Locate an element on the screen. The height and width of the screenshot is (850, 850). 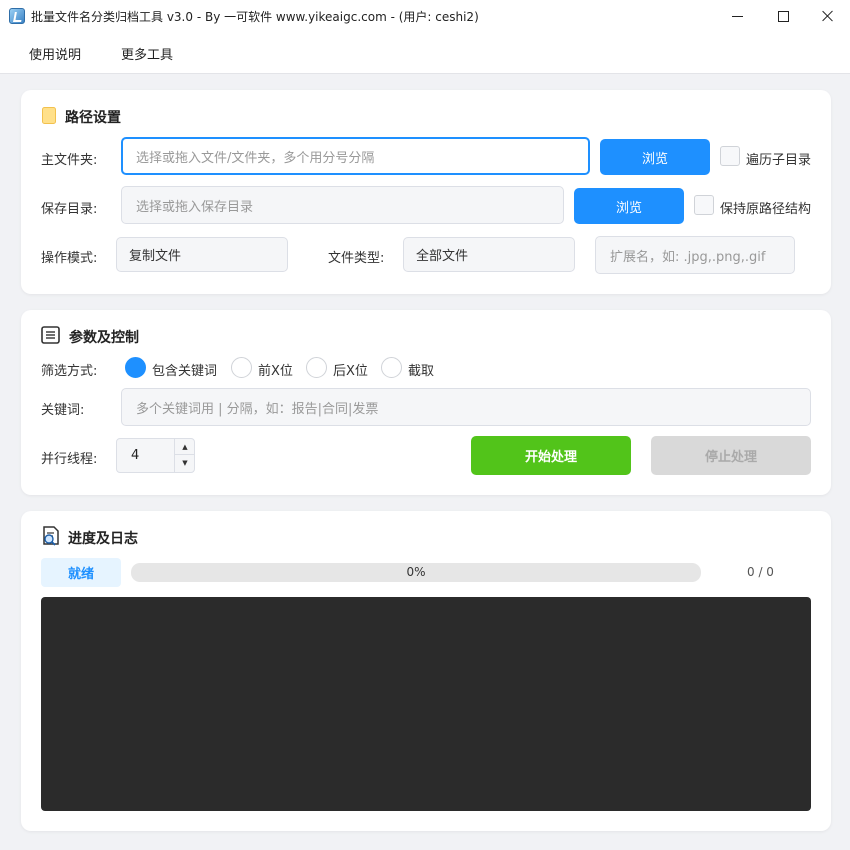
progress-bar: 0% is located at coordinates (416, 572).